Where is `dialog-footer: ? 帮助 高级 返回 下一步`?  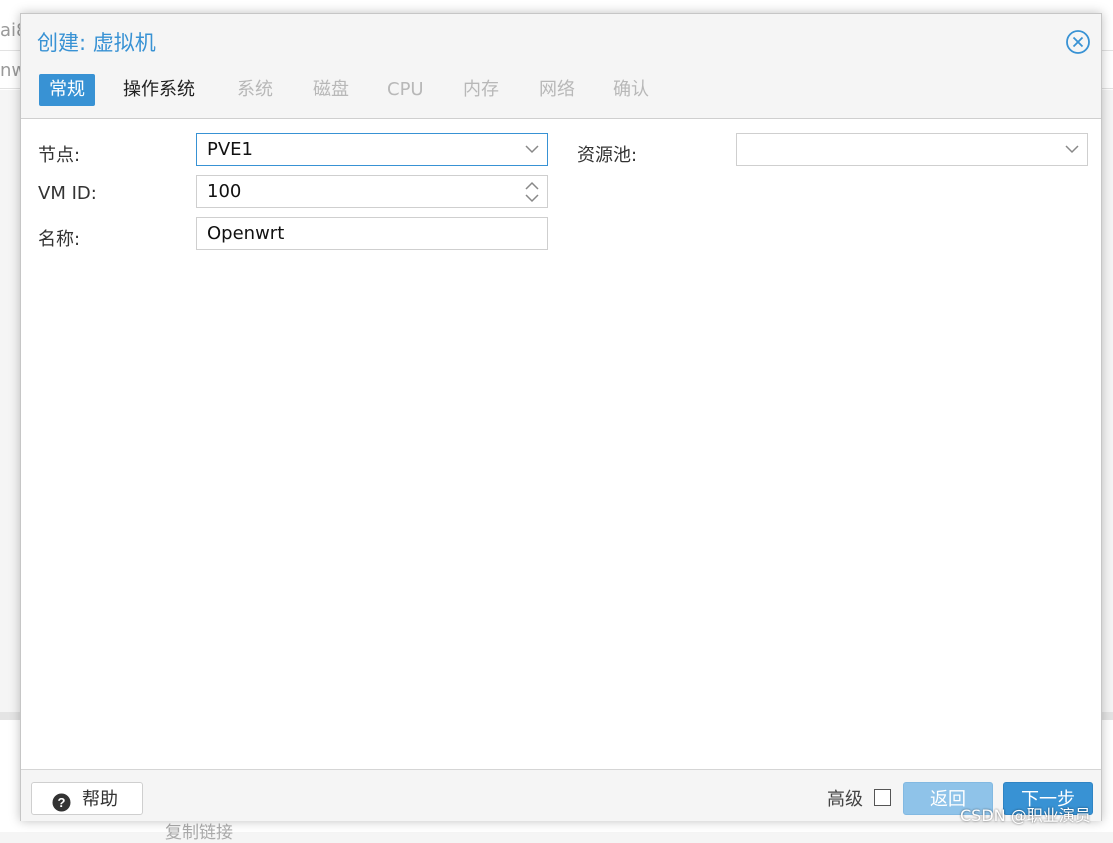
dialog-footer: ? 帮助 高级 返回 下一步 is located at coordinates (561, 795).